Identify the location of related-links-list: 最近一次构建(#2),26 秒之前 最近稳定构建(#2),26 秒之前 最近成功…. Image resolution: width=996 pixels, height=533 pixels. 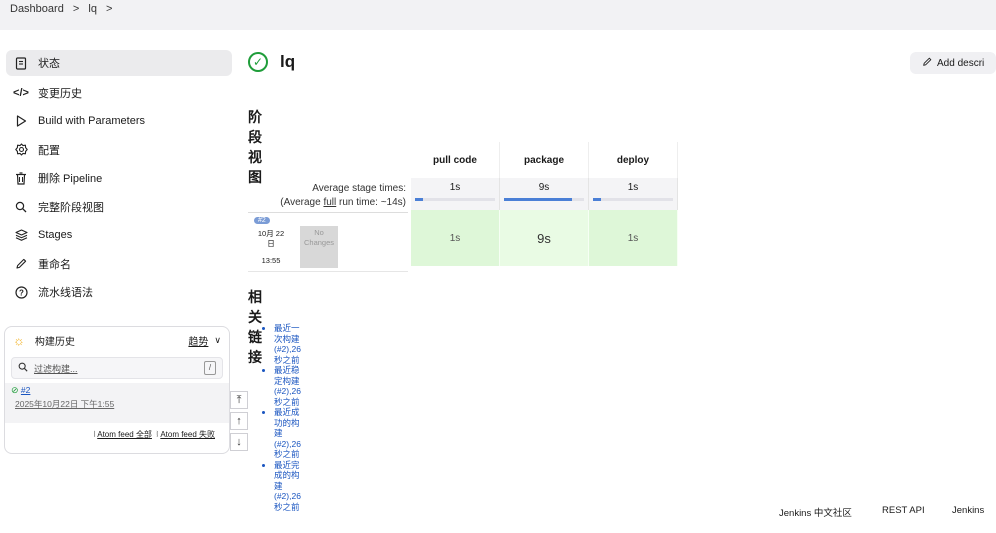
(280, 417).